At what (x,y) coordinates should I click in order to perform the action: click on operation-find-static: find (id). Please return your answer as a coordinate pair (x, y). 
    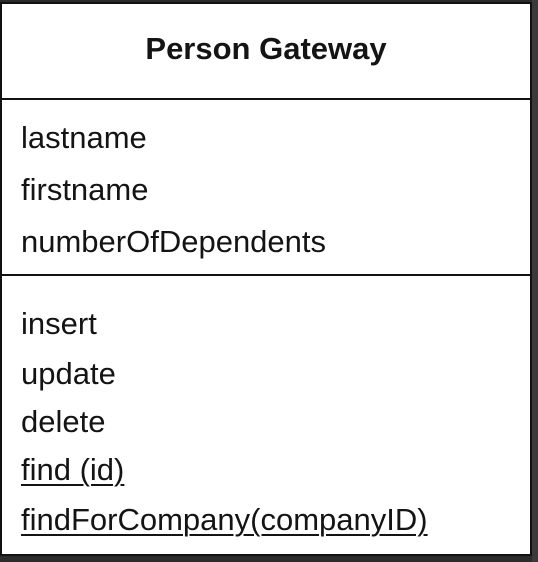
    Looking at the image, I should click on (73, 469).